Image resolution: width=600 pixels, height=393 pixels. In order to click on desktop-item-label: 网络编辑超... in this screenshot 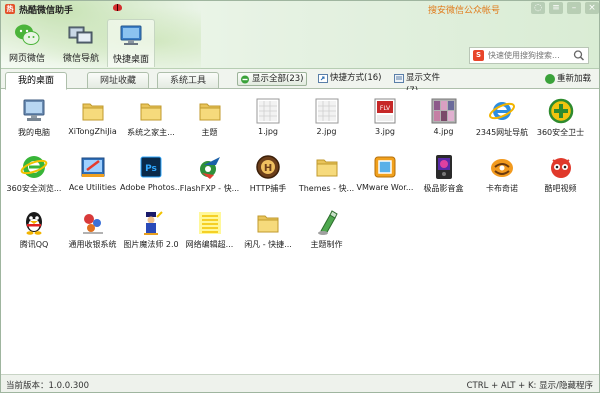, I will do `click(209, 244)`.